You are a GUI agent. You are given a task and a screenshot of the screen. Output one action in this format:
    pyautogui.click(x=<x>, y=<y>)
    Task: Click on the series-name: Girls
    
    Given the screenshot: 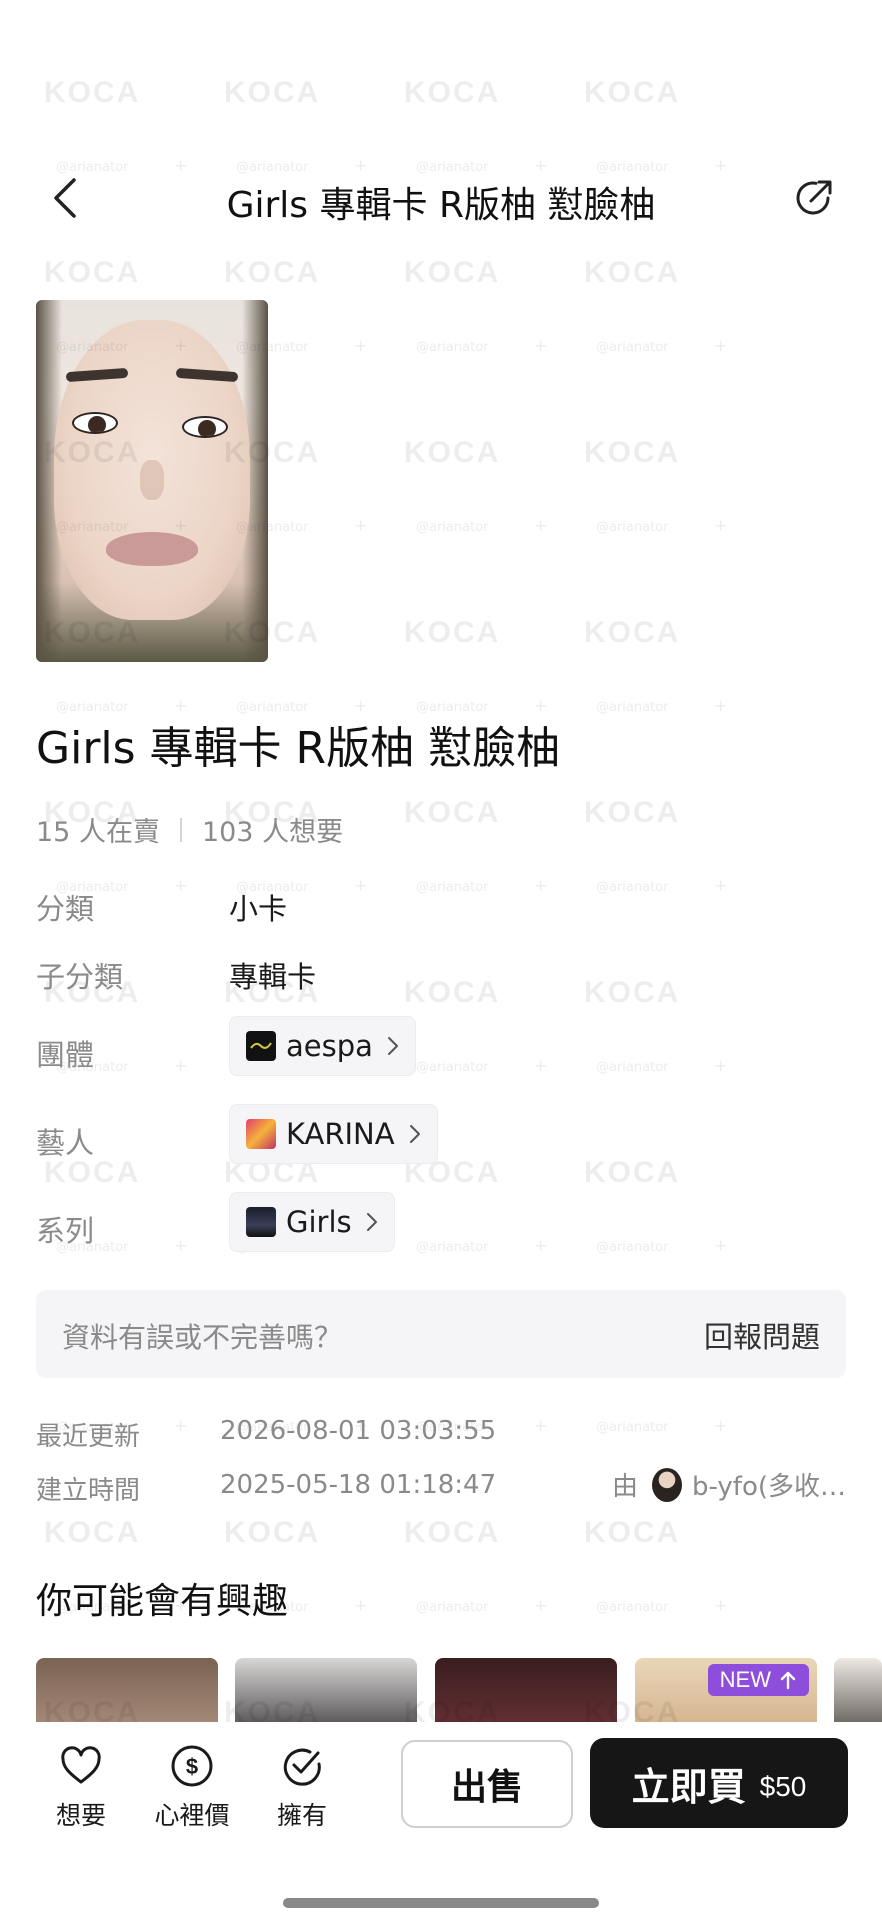 What is the action you would take?
    pyautogui.click(x=319, y=1222)
    